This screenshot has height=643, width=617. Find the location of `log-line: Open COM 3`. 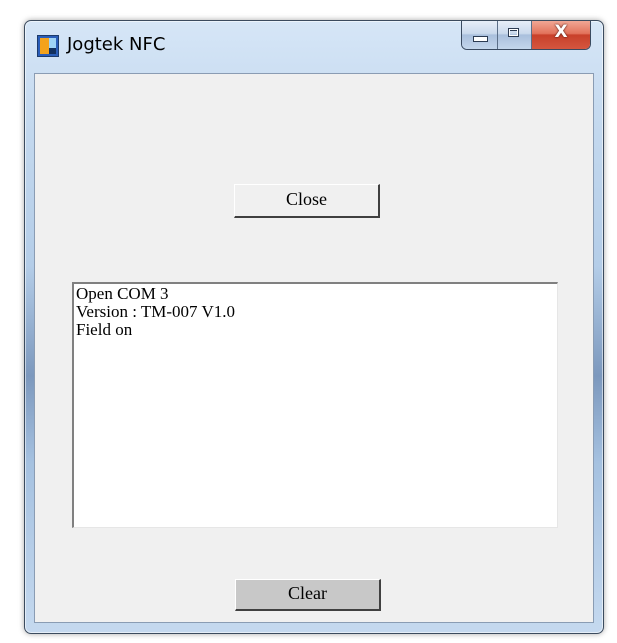

log-line: Open COM 3 is located at coordinates (122, 293).